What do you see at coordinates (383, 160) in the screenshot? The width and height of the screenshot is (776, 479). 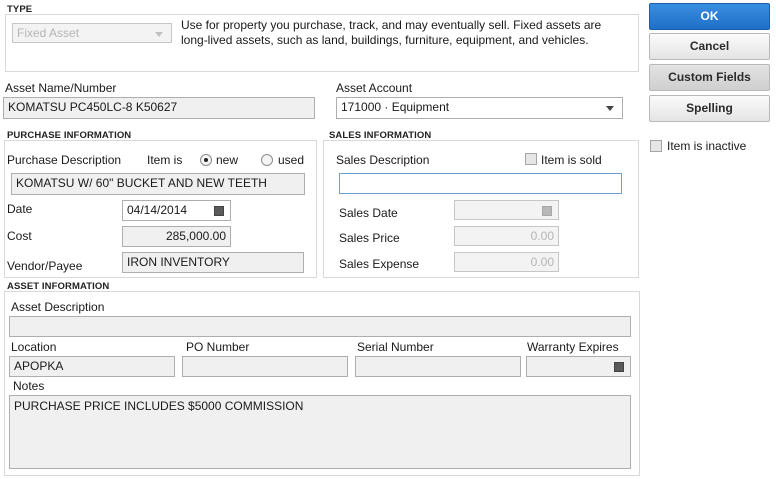 I see `sales-description-label: Sales Description` at bounding box center [383, 160].